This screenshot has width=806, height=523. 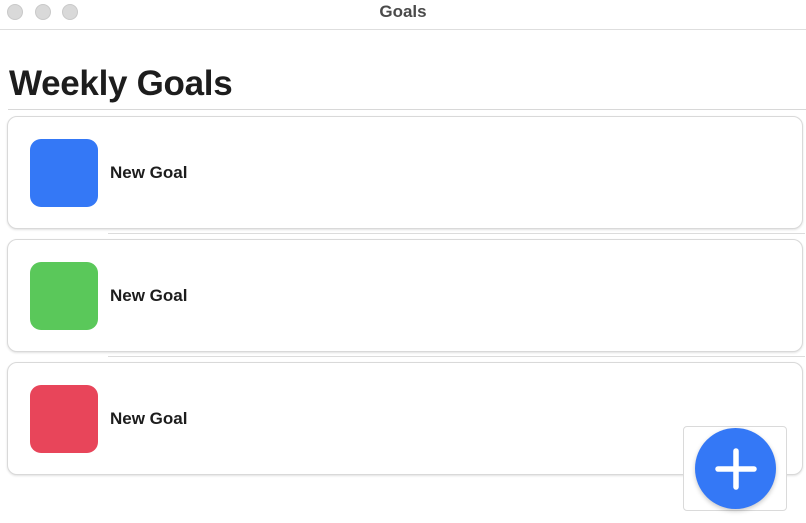 What do you see at coordinates (407, 109) in the screenshot?
I see `heading-divider` at bounding box center [407, 109].